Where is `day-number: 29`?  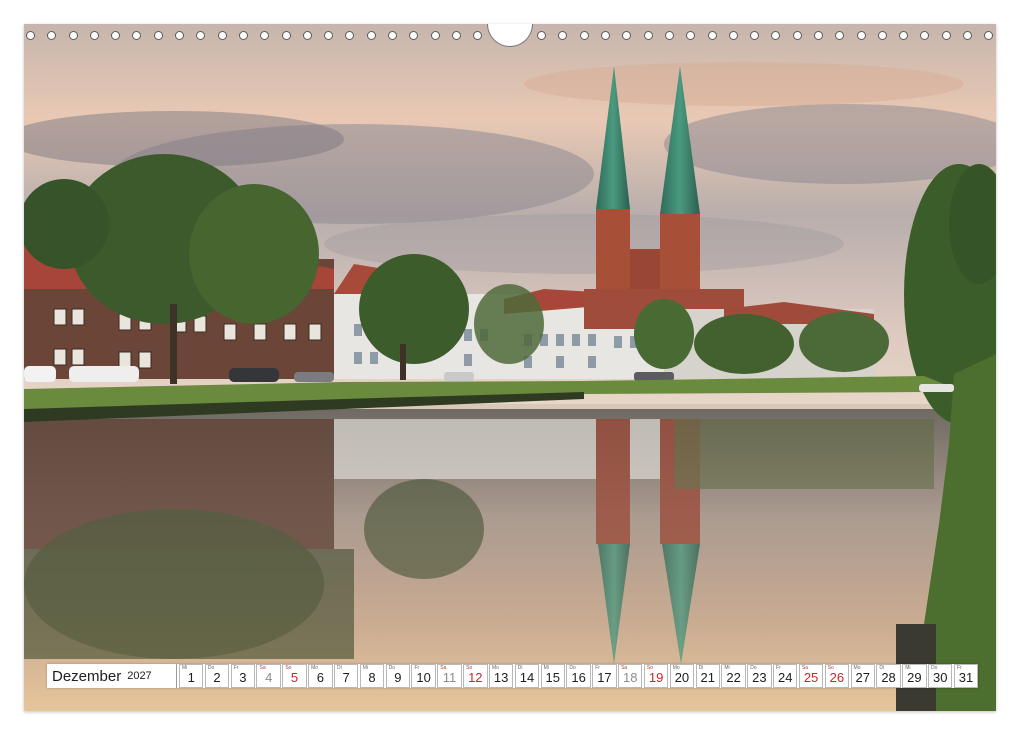 day-number: 29 is located at coordinates (914, 677).